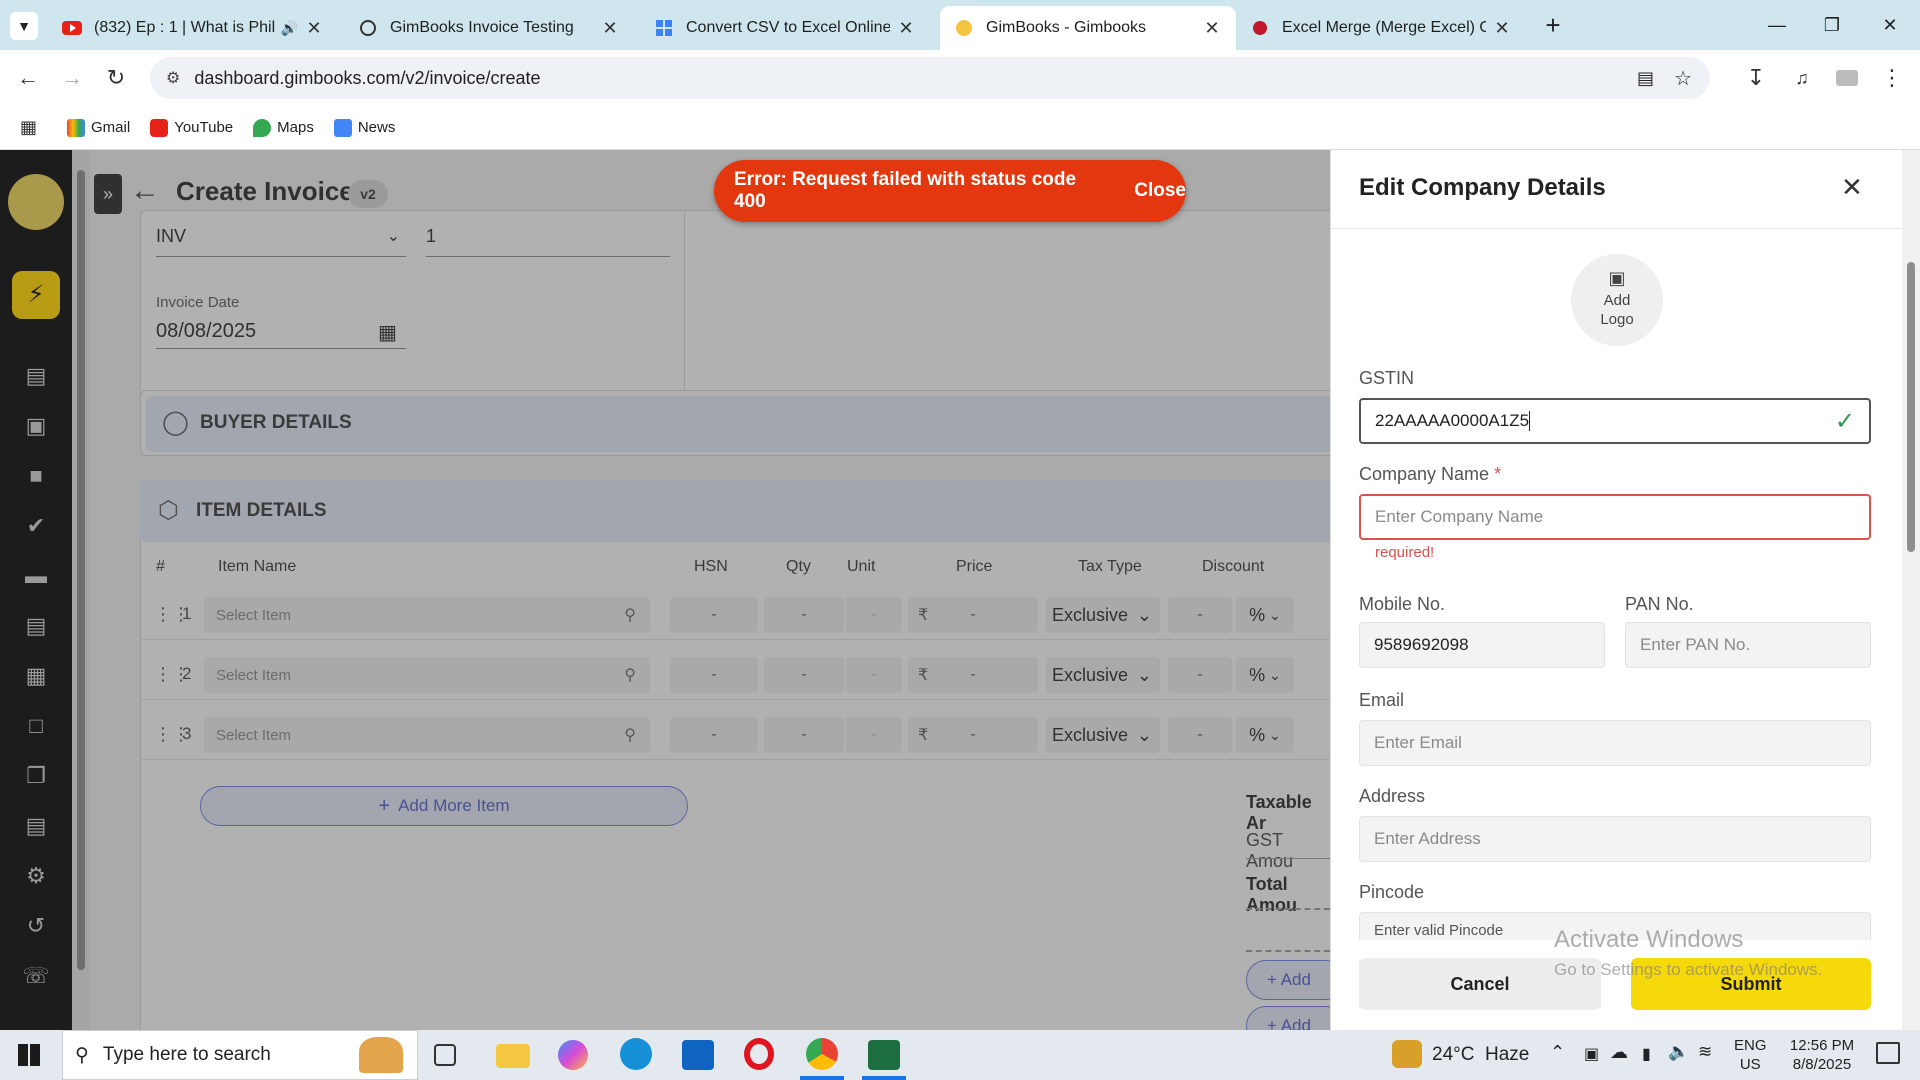  What do you see at coordinates (381, 1055) in the screenshot?
I see `cat-image-icon` at bounding box center [381, 1055].